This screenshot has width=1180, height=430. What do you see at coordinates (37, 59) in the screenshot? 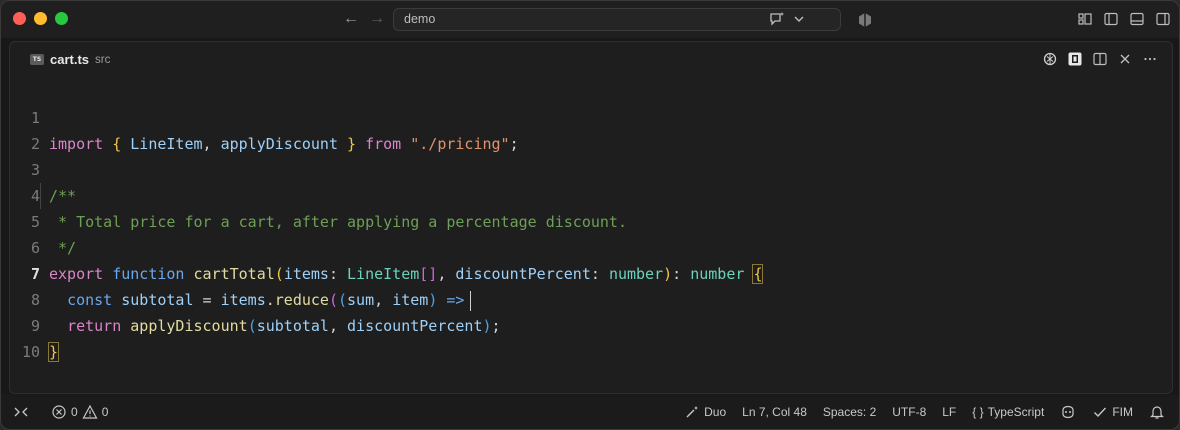
I see `typescript-file-icon: TS` at bounding box center [37, 59].